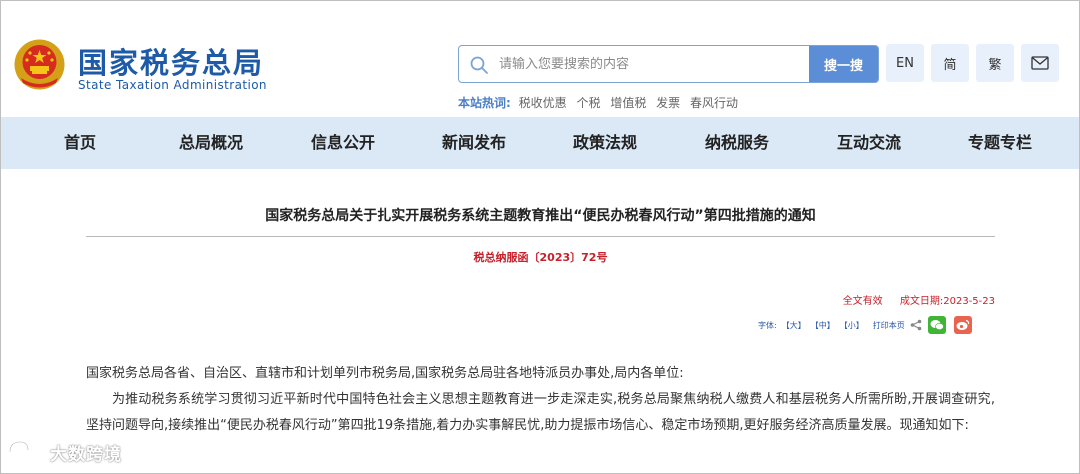 Image resolution: width=1080 pixels, height=474 pixels. I want to click on logo-english-name: State Taxation Administration, so click(172, 85).